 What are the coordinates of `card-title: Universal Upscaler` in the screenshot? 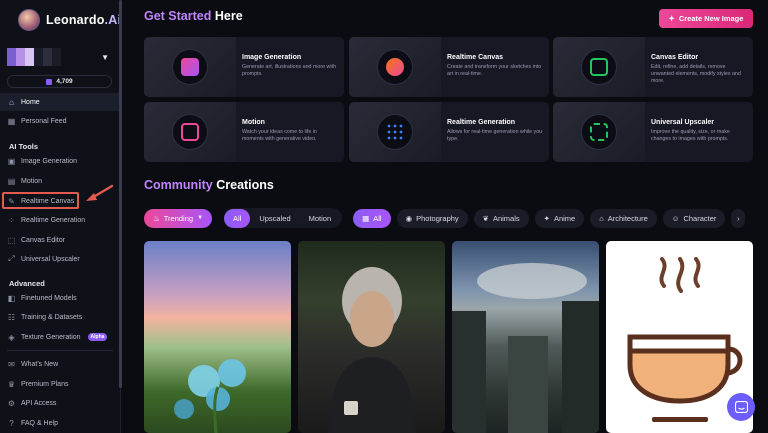 It's located at (683, 122).